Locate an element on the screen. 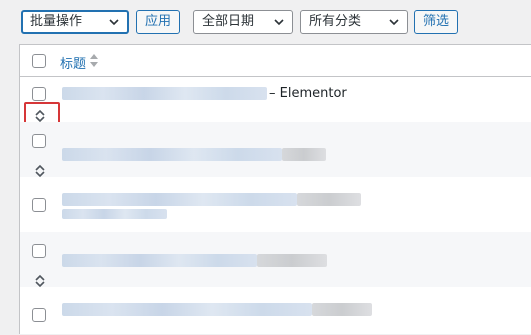 Image resolution: width=531 pixels, height=335 pixels. select-all-checkbox is located at coordinates (39, 61).